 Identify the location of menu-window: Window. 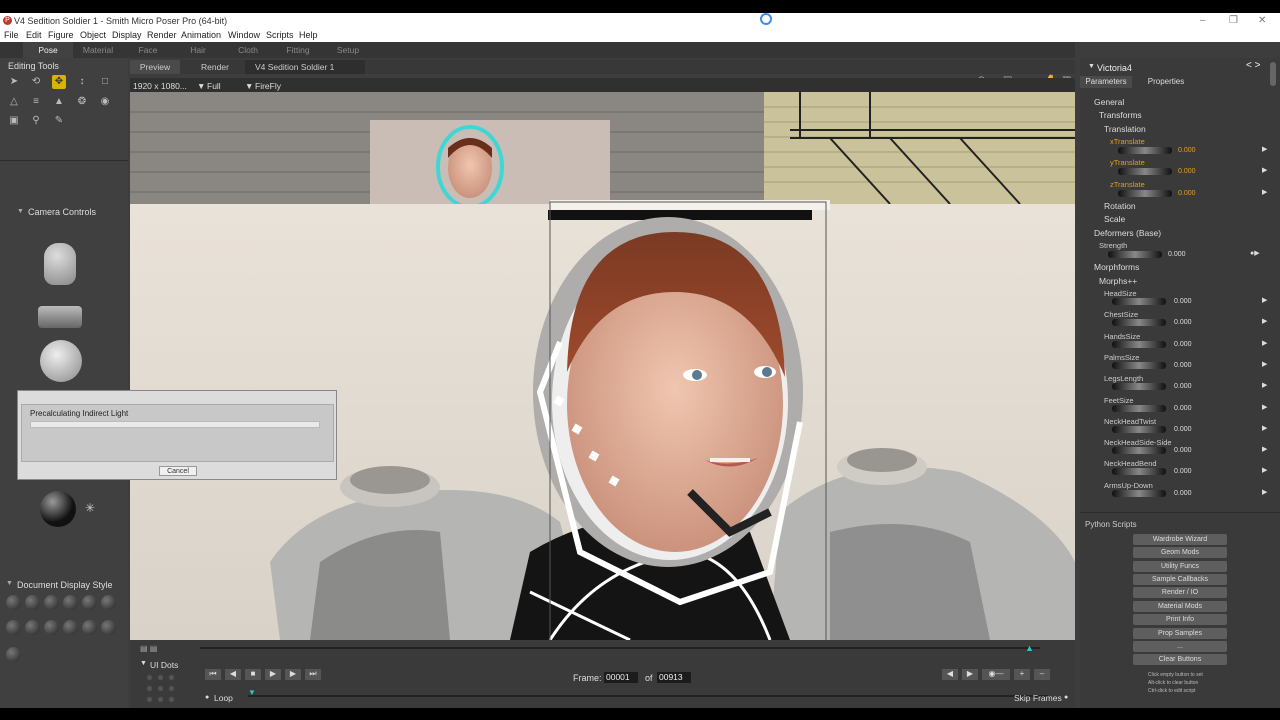
(244, 35).